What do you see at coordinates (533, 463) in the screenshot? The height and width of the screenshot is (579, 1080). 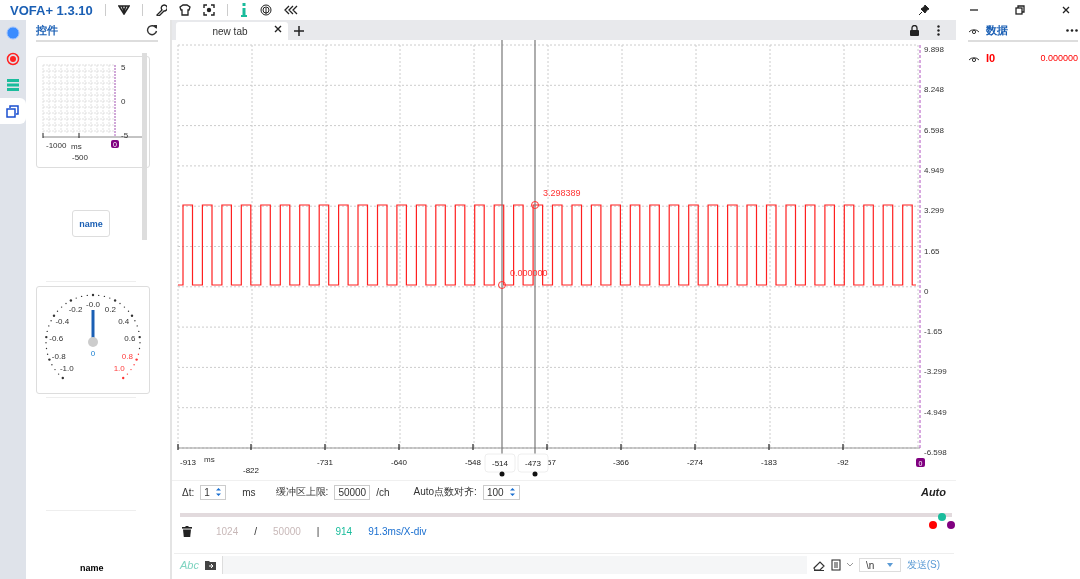 I see `cursor-label: -473` at bounding box center [533, 463].